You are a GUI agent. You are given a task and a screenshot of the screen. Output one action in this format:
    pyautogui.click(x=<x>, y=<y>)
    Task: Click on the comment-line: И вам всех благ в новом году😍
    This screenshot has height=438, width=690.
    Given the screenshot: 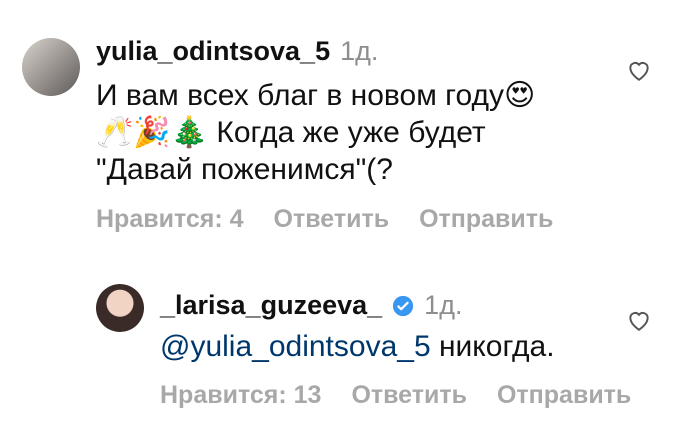 What is the action you would take?
    pyautogui.click(x=316, y=95)
    